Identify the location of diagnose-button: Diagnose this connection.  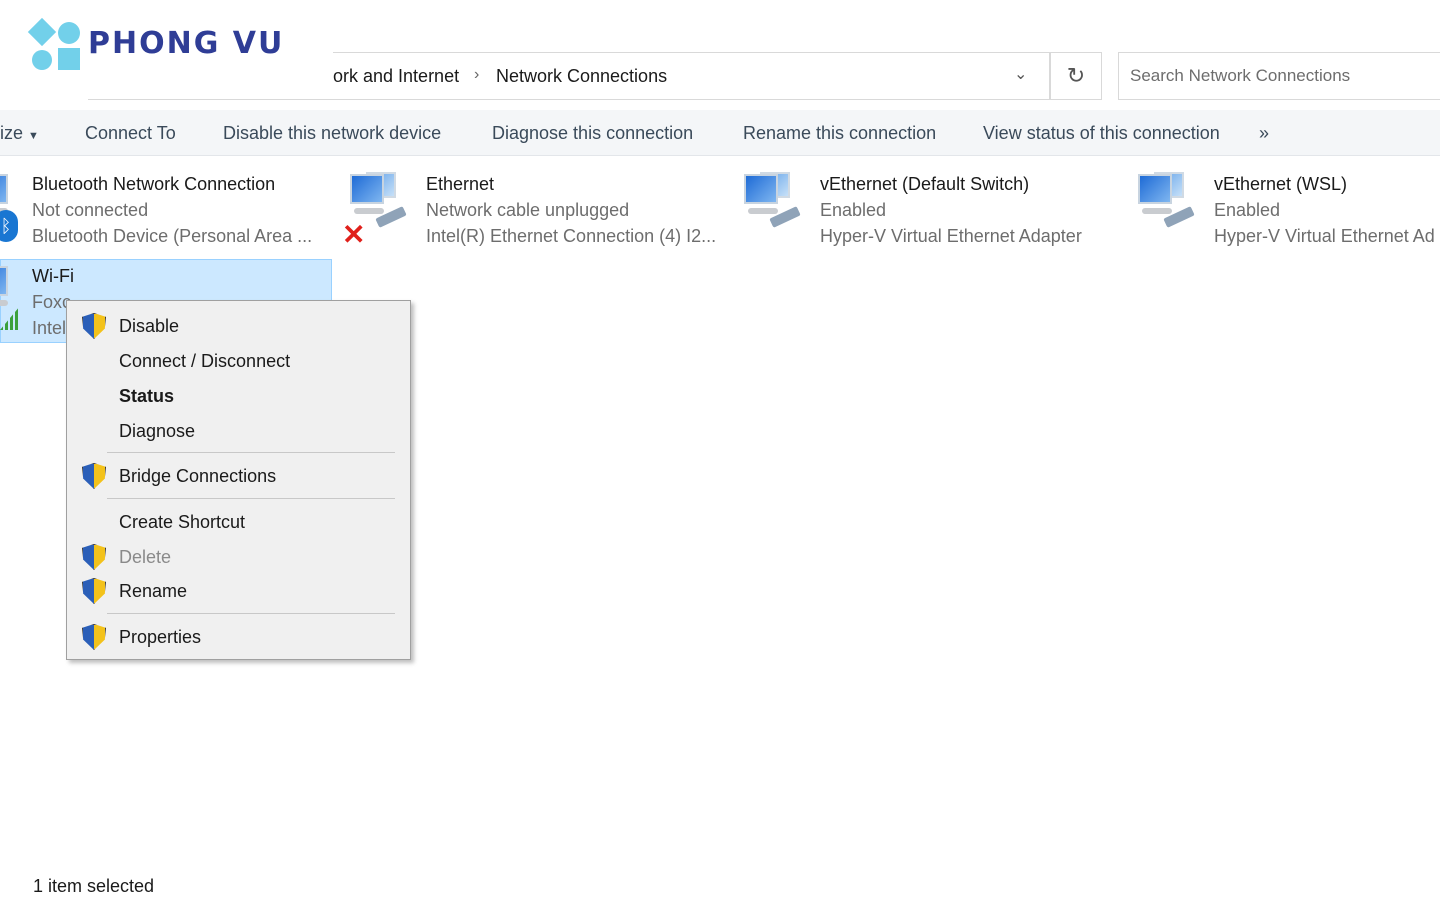
(592, 133).